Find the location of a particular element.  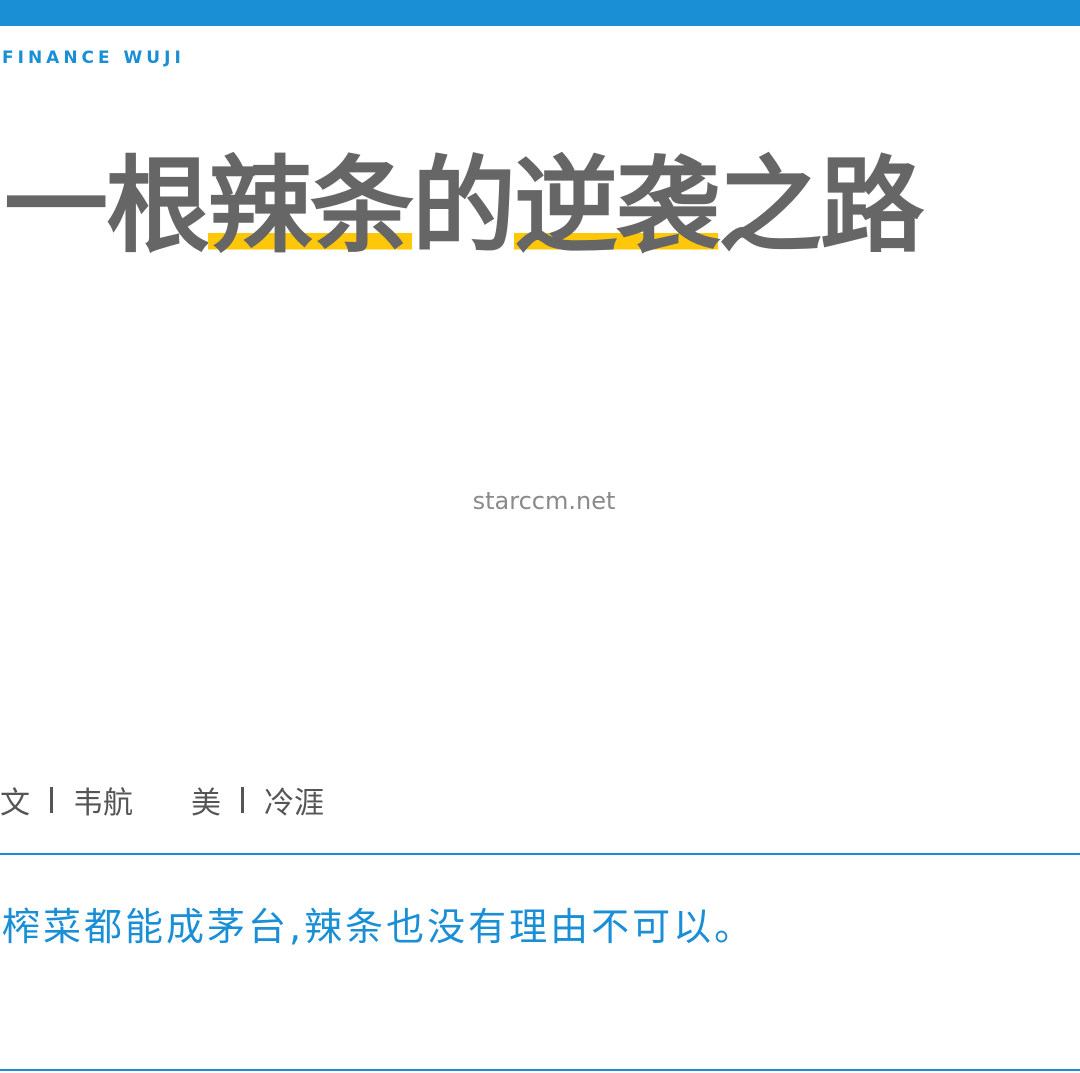

art-label: 美 is located at coordinates (206, 803).